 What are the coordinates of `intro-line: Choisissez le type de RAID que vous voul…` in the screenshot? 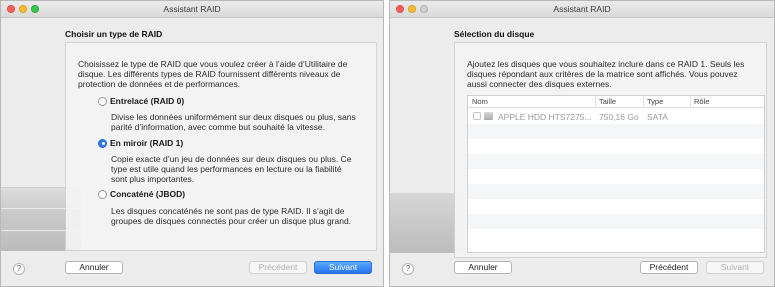 It's located at (213, 64).